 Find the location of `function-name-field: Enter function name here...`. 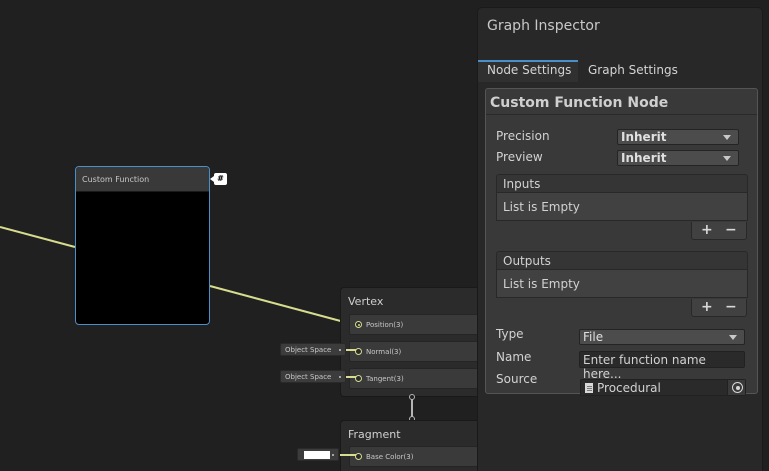

function-name-field: Enter function name here... is located at coordinates (662, 366).